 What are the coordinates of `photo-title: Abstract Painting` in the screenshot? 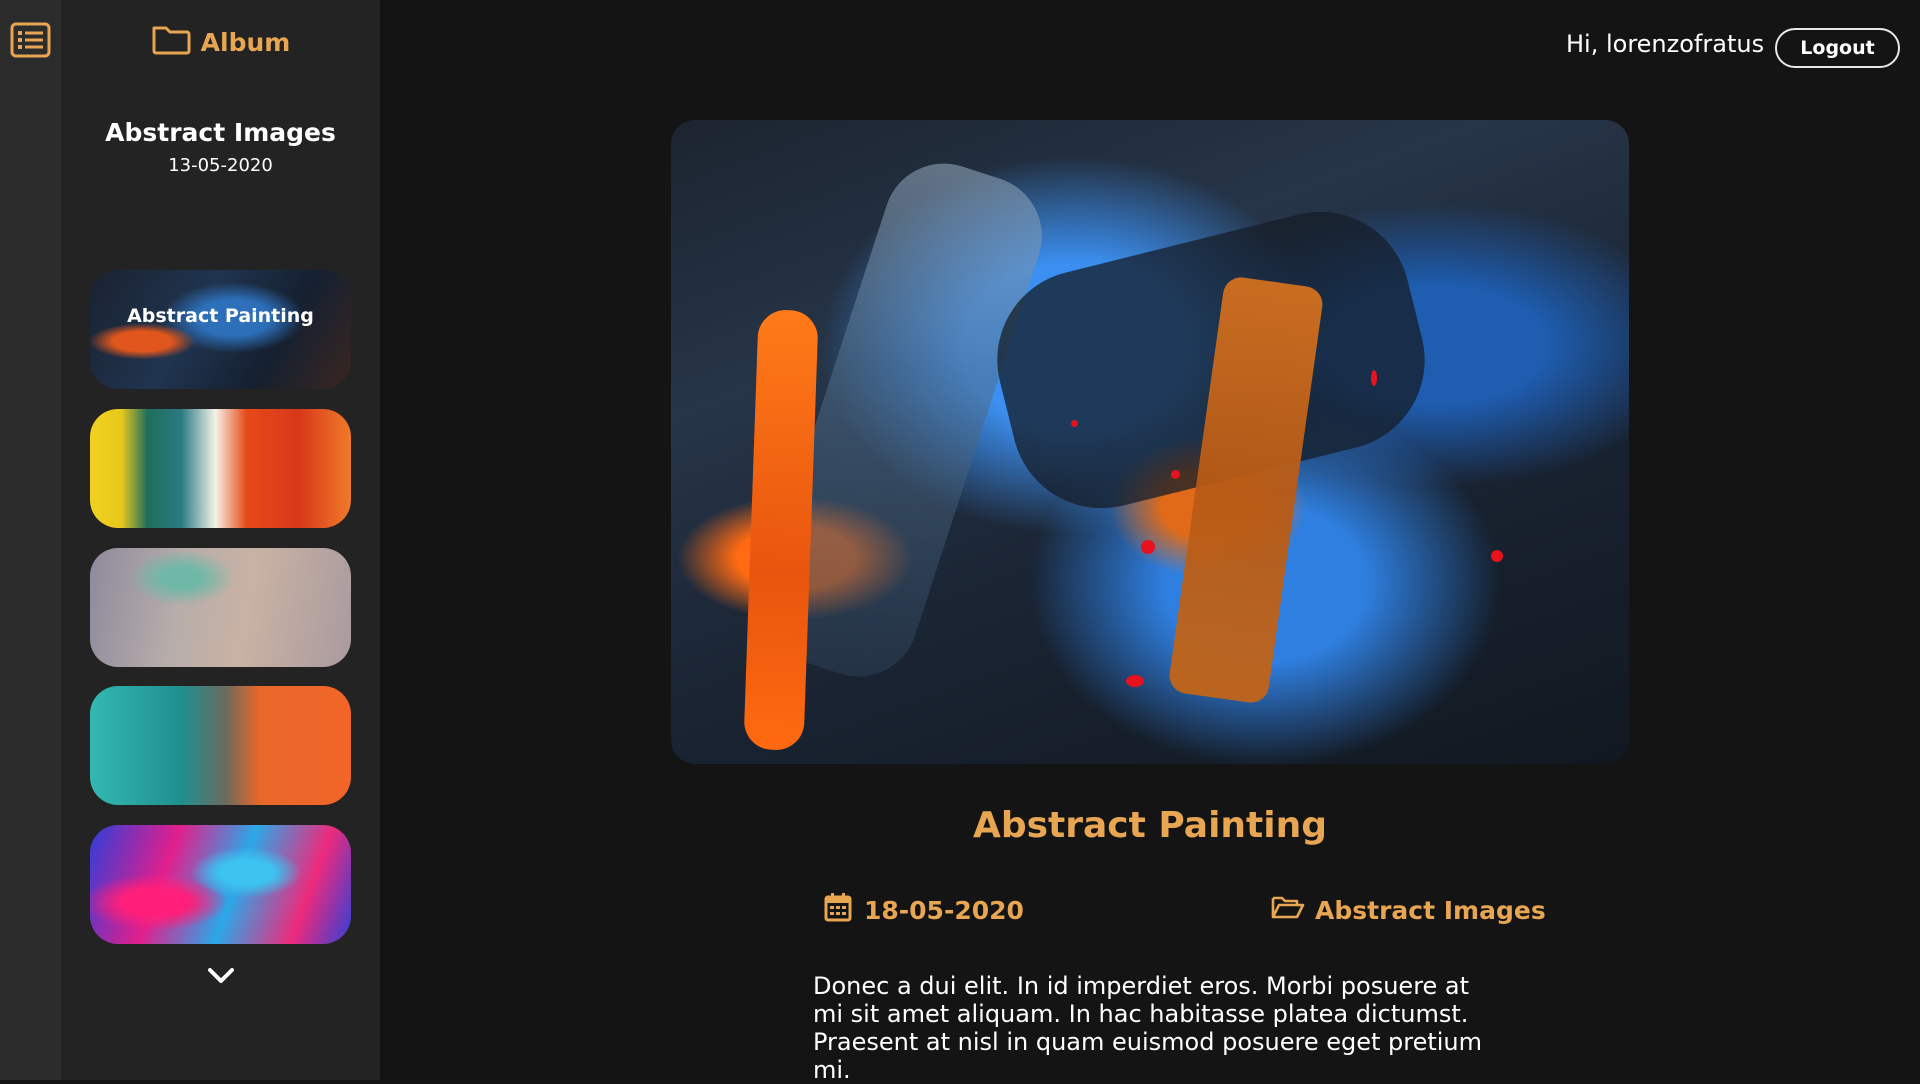 It's located at (1150, 825).